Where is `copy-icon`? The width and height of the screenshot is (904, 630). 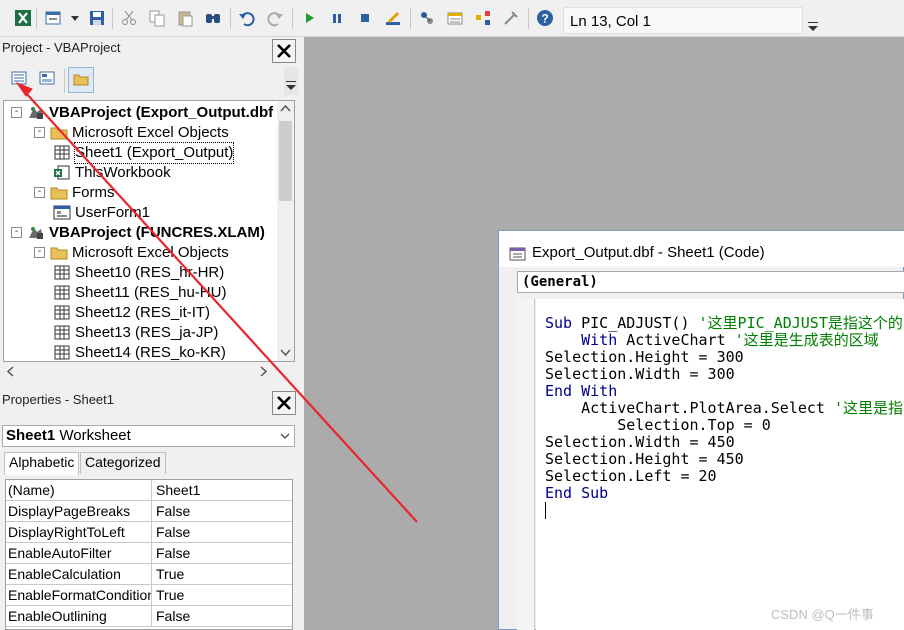
copy-icon is located at coordinates (157, 18).